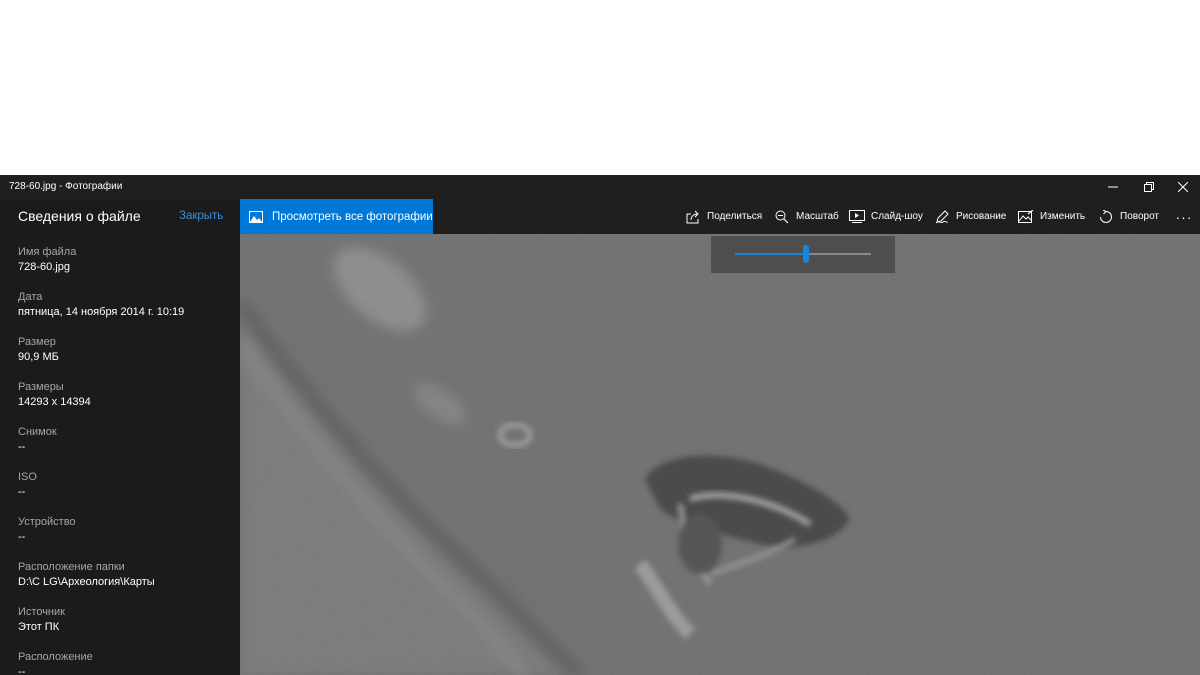  Describe the element at coordinates (817, 216) in the screenshot. I see `zoom-label: Масштаб` at that location.